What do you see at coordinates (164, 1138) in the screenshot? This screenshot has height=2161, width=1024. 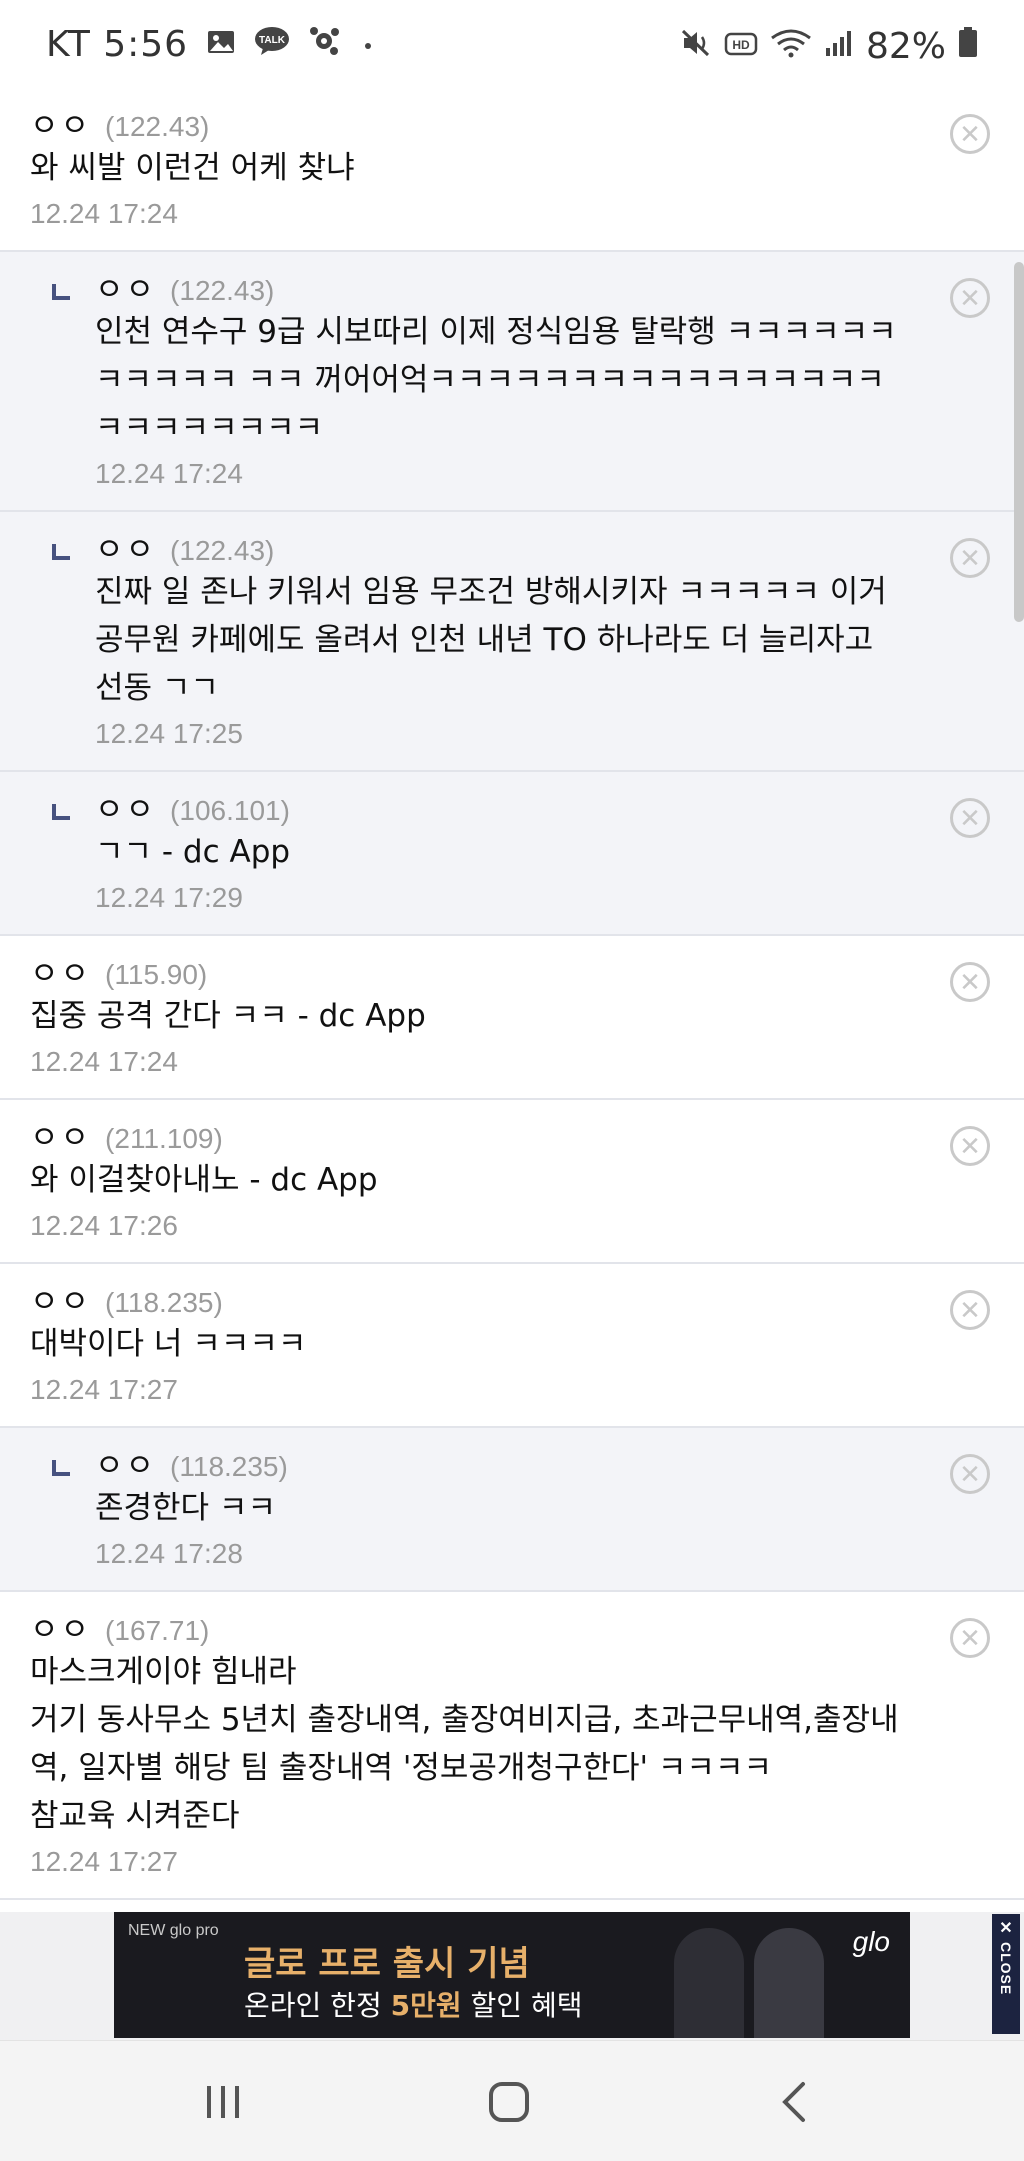 I see `comment-ip: (211.109)` at bounding box center [164, 1138].